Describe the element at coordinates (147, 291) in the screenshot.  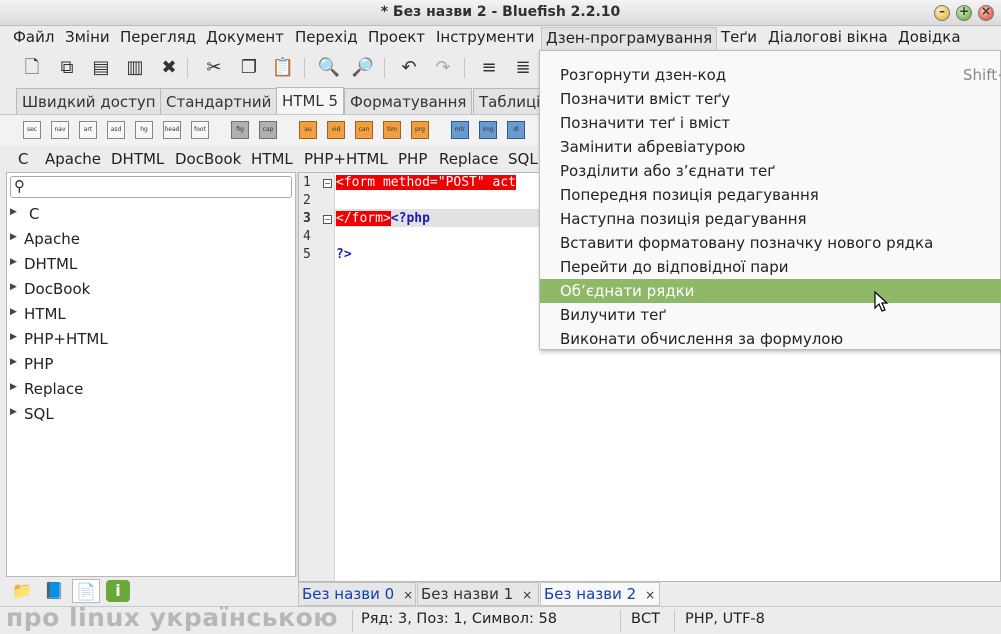
I see `tree-item-docbook: ▶ DocBook` at that location.